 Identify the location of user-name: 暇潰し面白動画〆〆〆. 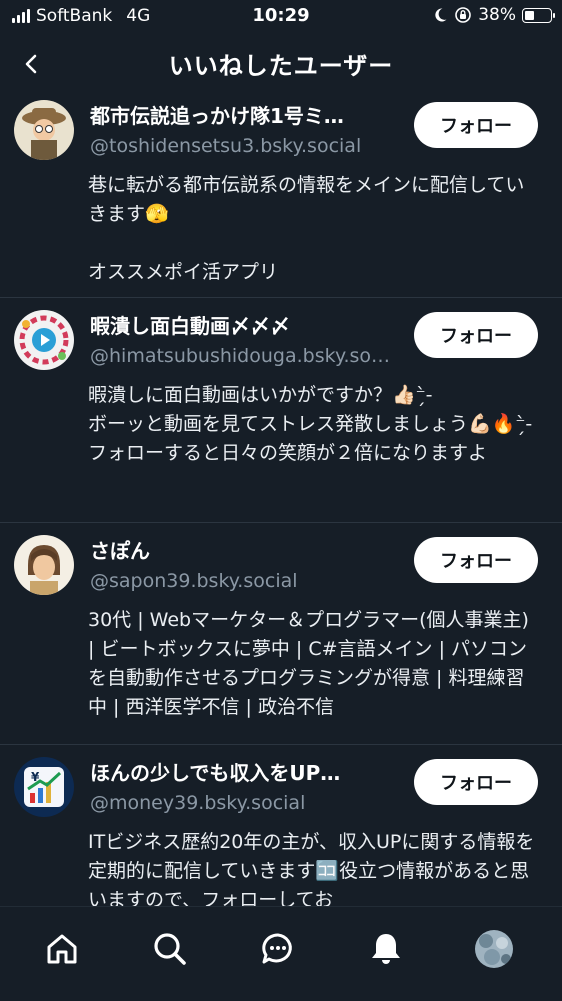
(190, 326).